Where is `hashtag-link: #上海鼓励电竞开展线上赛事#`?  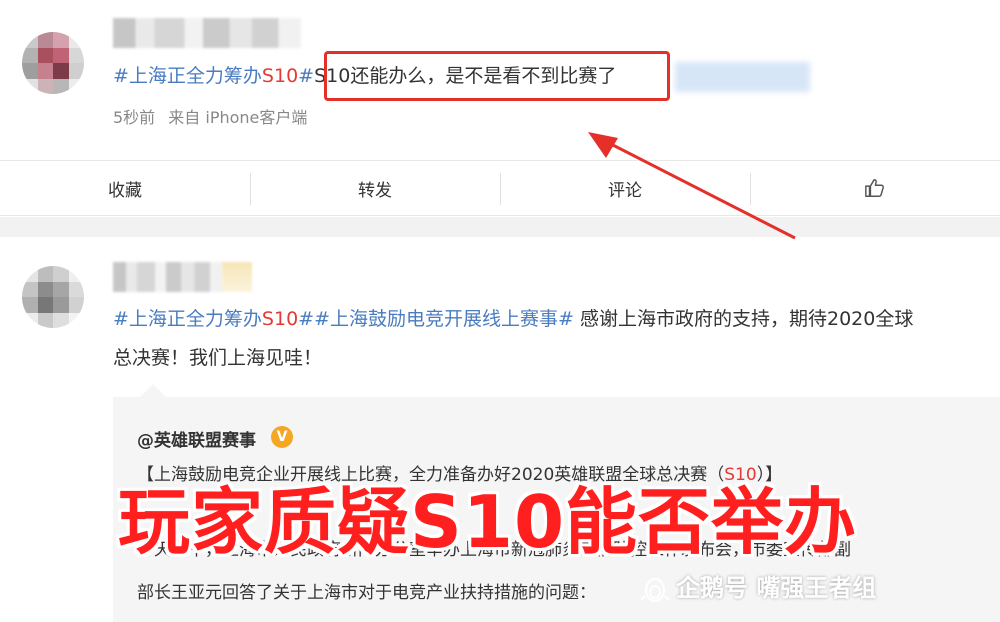 hashtag-link: #上海鼓励电竞开展线上赛事# is located at coordinates (444, 319).